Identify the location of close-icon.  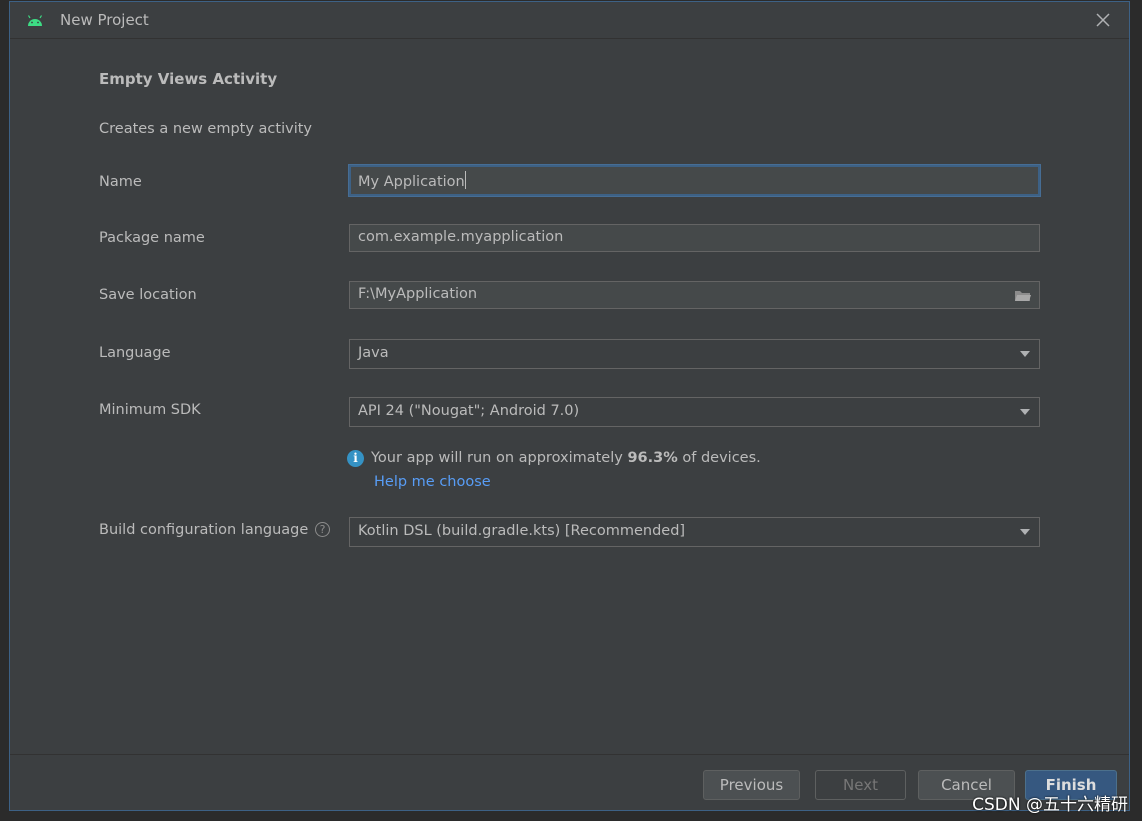
(1103, 20).